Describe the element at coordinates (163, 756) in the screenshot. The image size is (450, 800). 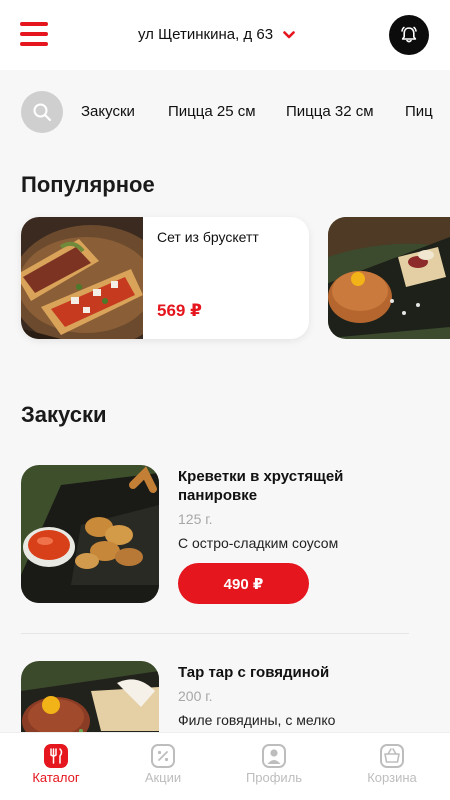
I see `percent-icon` at that location.